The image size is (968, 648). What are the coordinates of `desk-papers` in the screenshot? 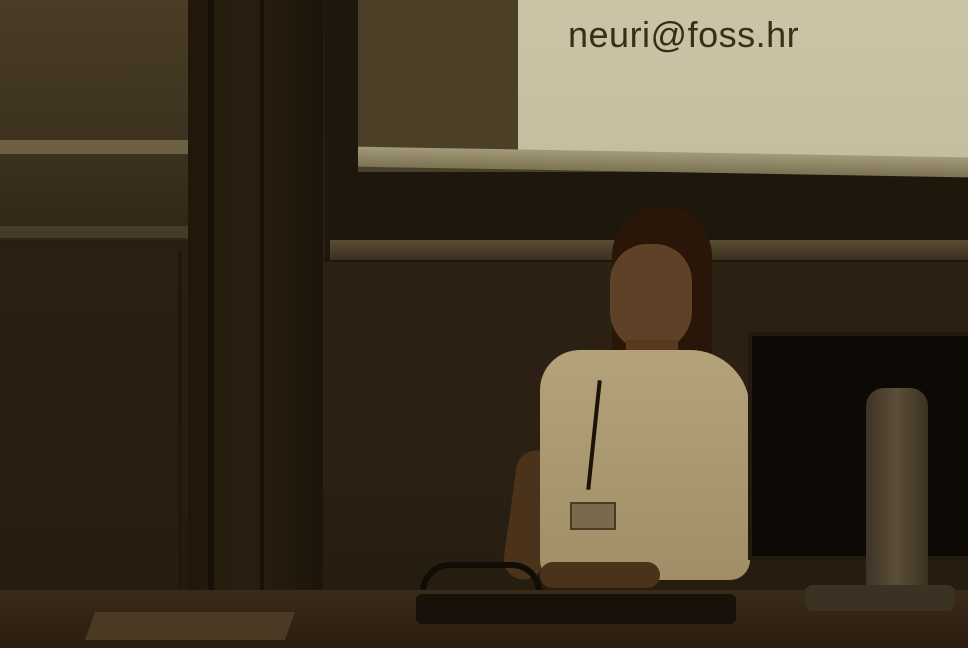 It's located at (190, 626).